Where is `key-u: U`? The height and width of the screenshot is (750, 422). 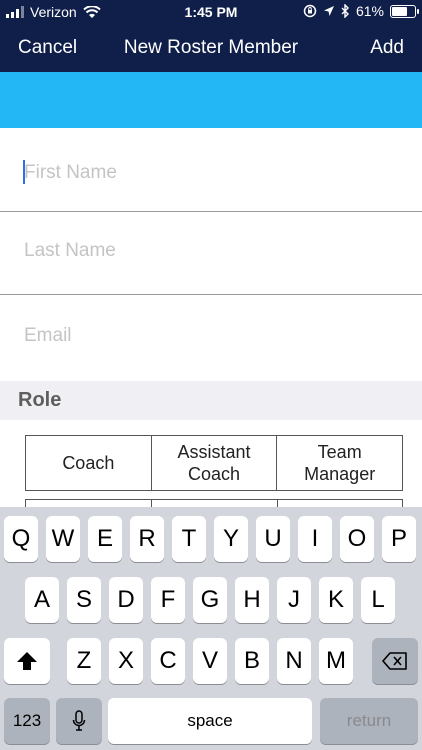 key-u: U is located at coordinates (273, 539).